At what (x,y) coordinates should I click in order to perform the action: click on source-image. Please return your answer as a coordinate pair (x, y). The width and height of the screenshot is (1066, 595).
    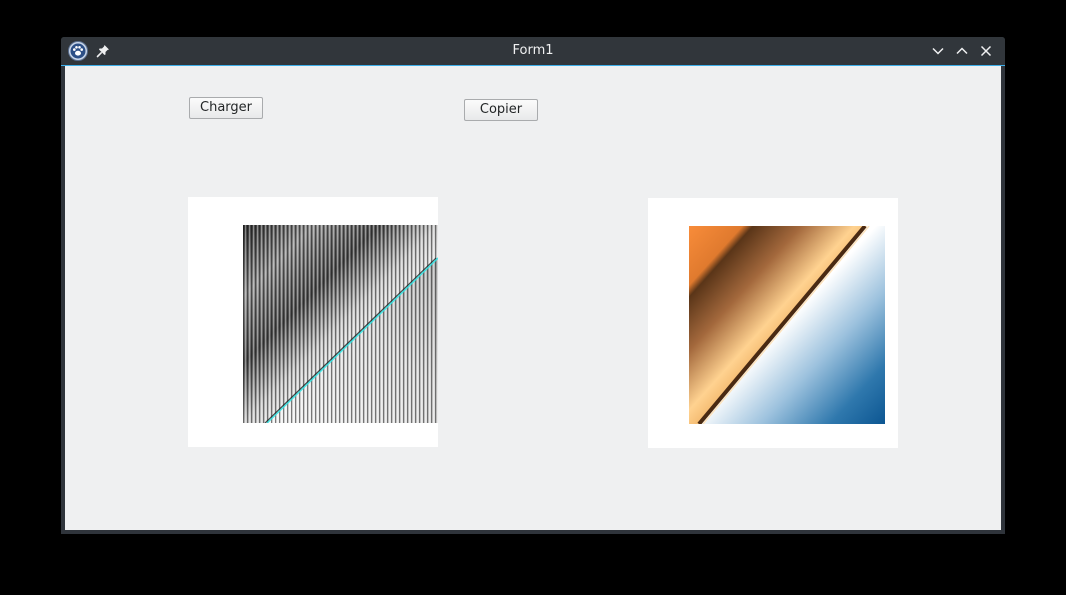
    Looking at the image, I should click on (340, 324).